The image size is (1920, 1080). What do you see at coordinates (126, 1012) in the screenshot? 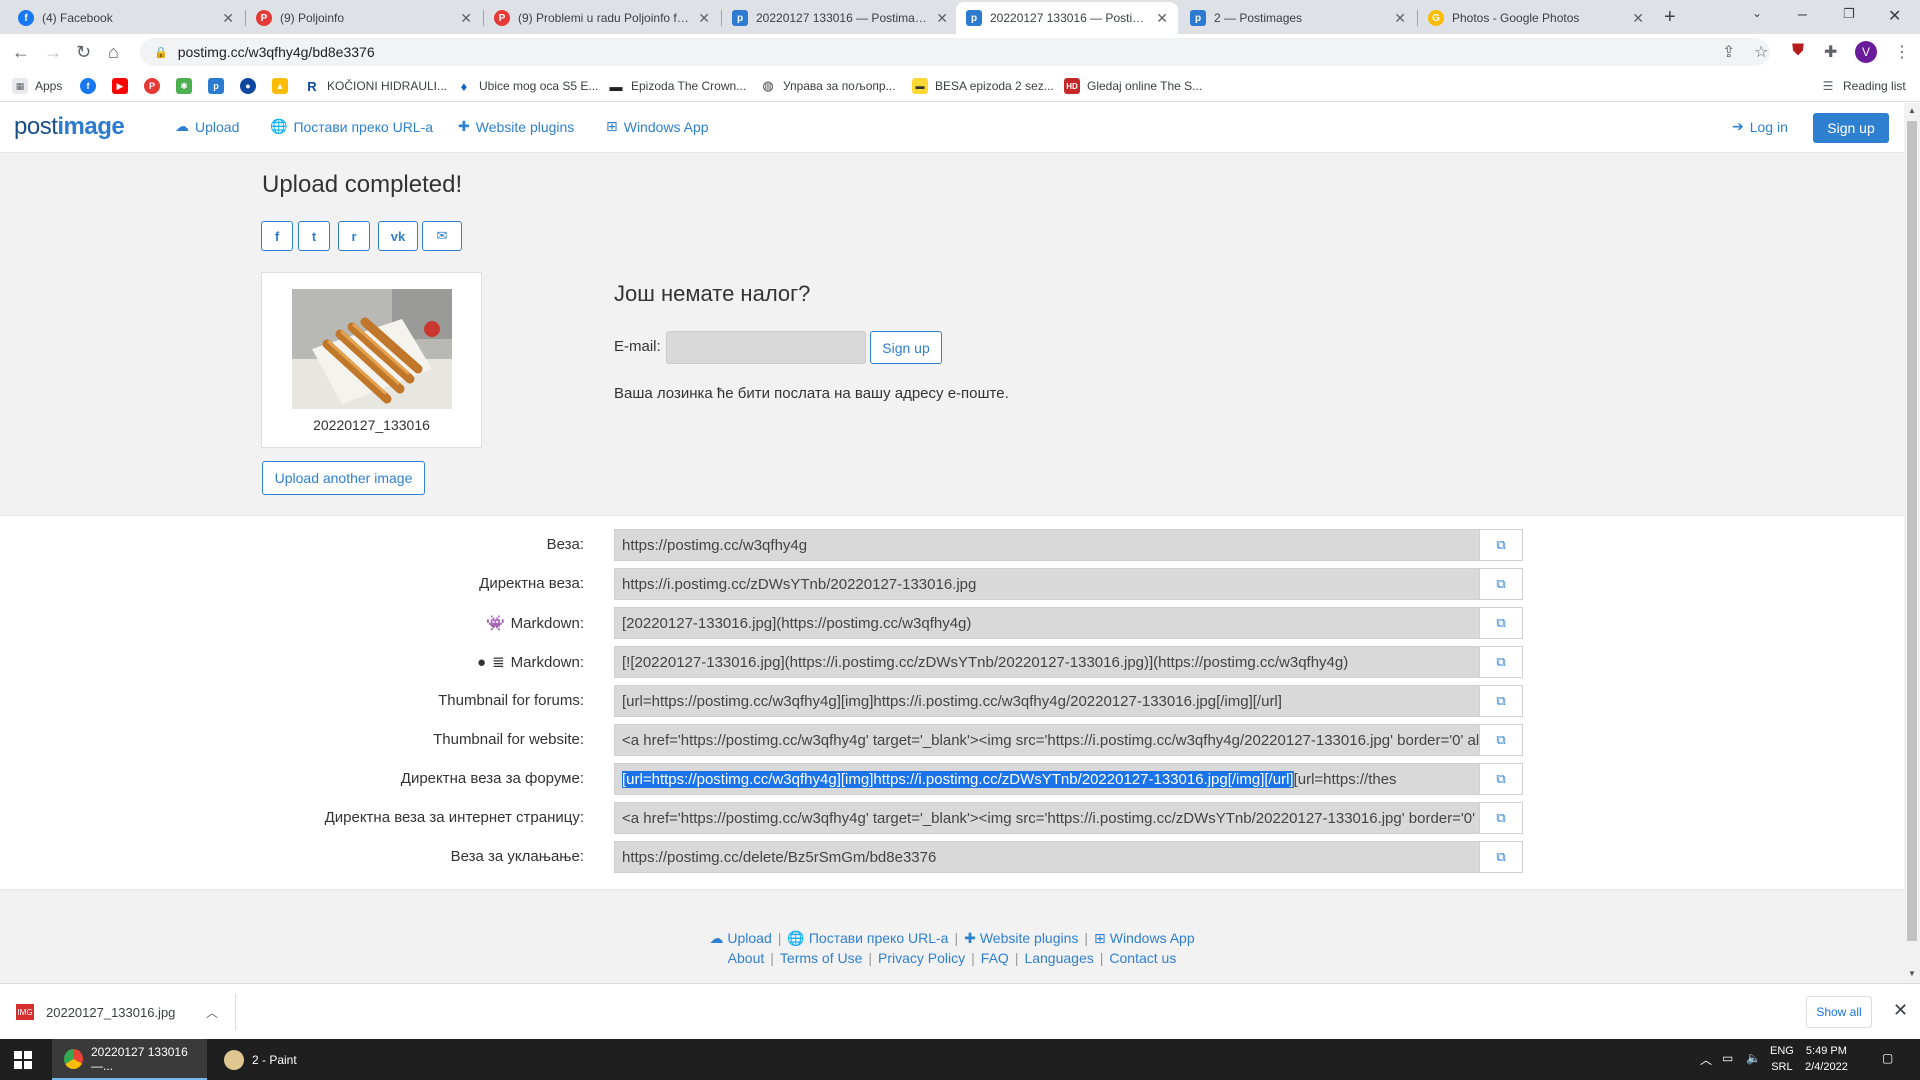
I see `download-item: IMG 20220127_133016.jpg ︿` at bounding box center [126, 1012].